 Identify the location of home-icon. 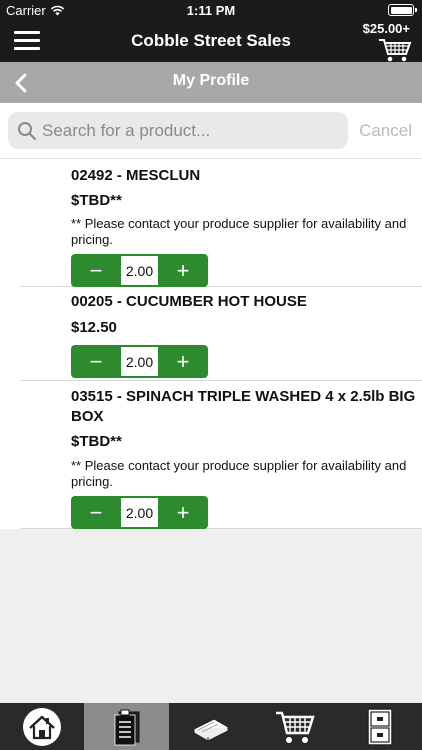
(42, 726).